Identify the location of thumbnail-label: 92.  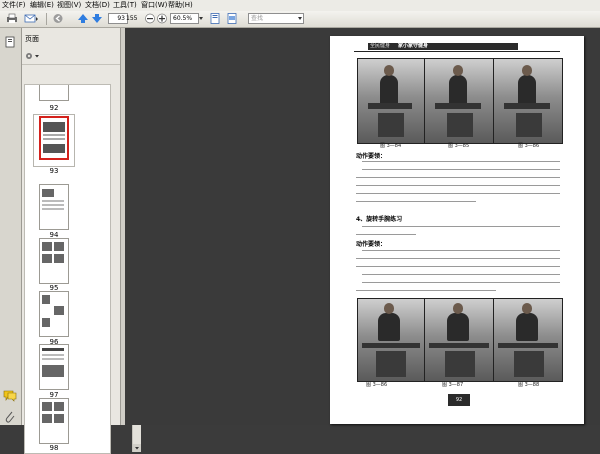
(54, 108).